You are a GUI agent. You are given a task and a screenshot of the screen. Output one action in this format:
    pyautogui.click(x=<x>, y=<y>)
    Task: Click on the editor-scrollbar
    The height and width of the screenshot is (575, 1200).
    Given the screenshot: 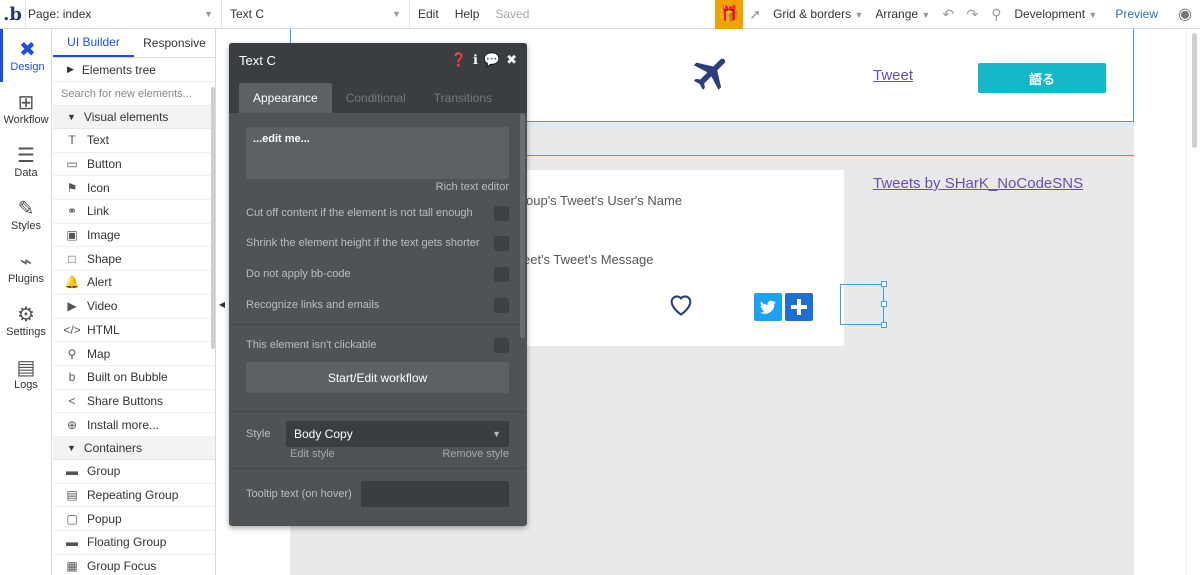 What is the action you would take?
    pyautogui.click(x=522, y=225)
    